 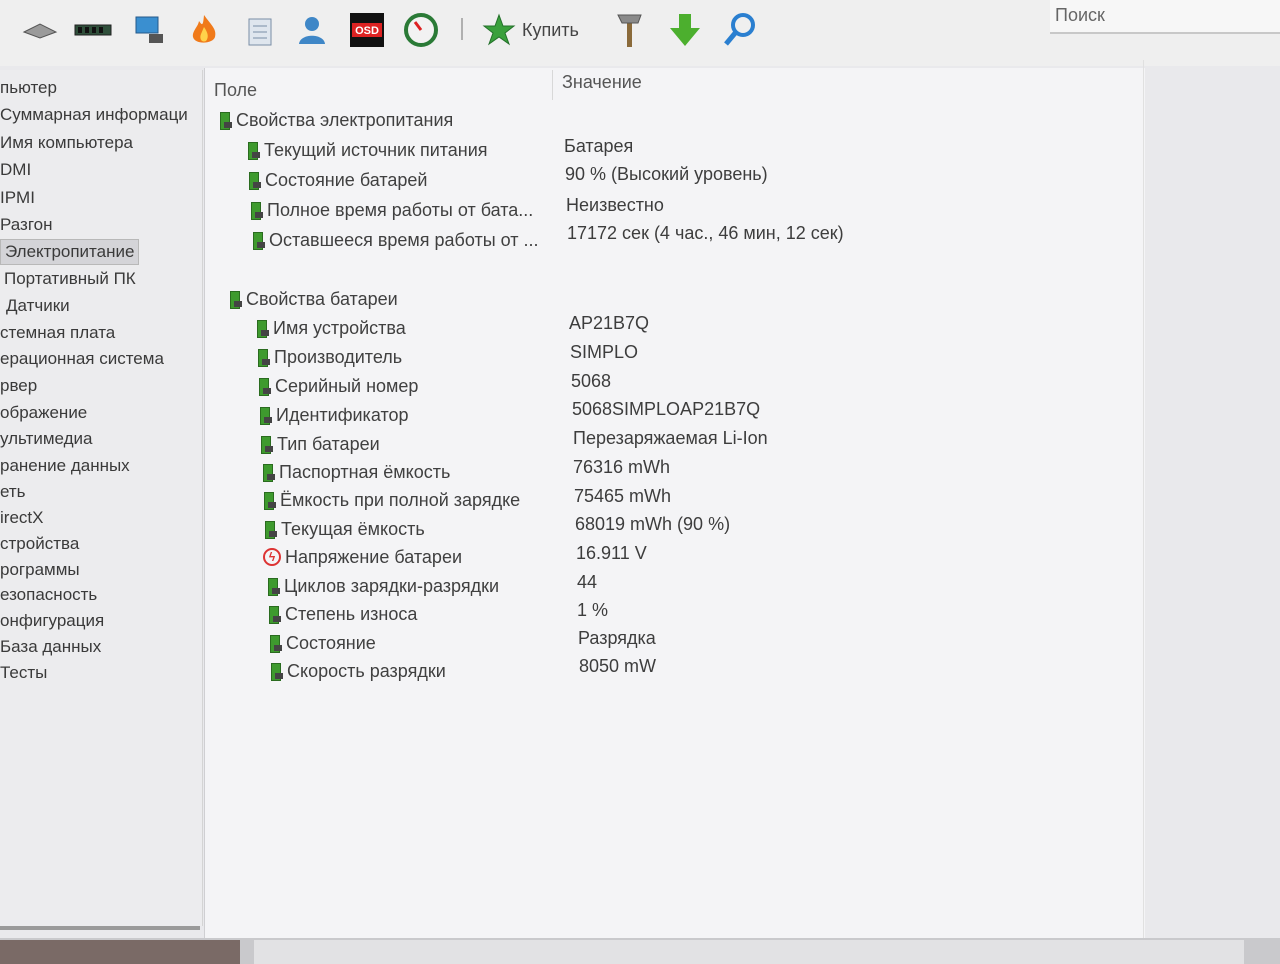 What do you see at coordinates (342, 614) in the screenshot?
I see `table-row: Степень износа` at bounding box center [342, 614].